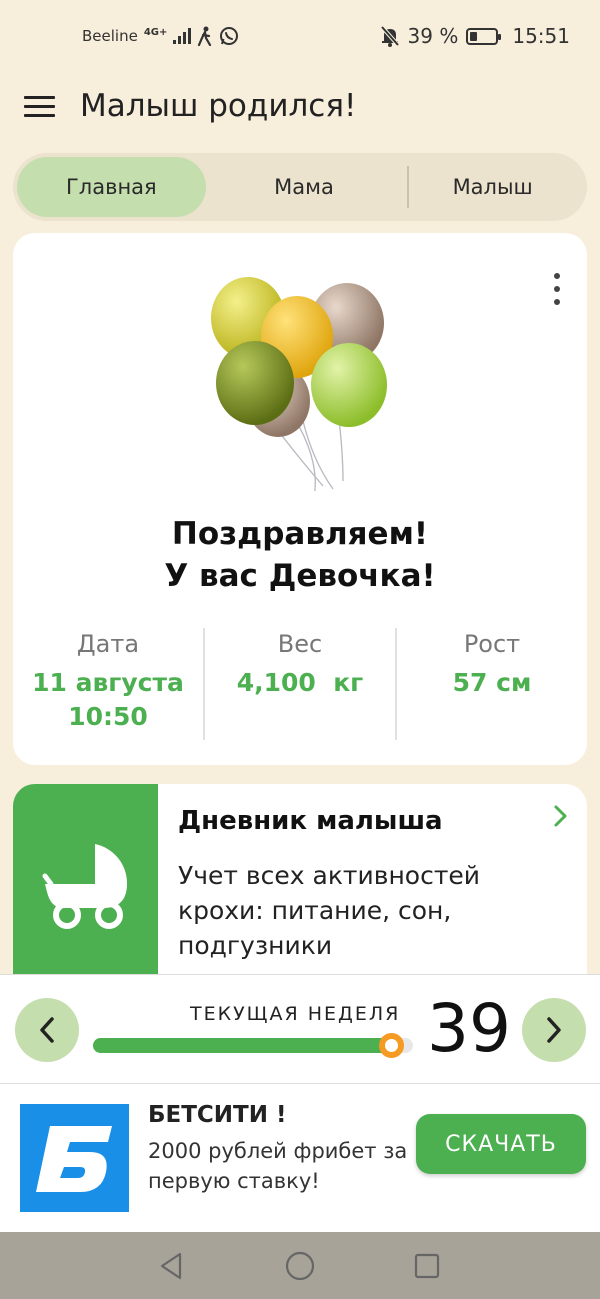  Describe the element at coordinates (304, 187) in the screenshot. I see `tab-mom: Мама` at that location.